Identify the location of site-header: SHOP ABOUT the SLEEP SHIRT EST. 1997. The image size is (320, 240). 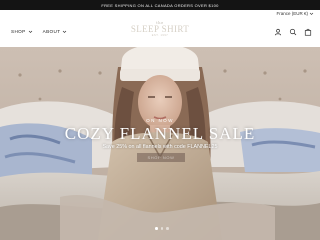
(160, 33).